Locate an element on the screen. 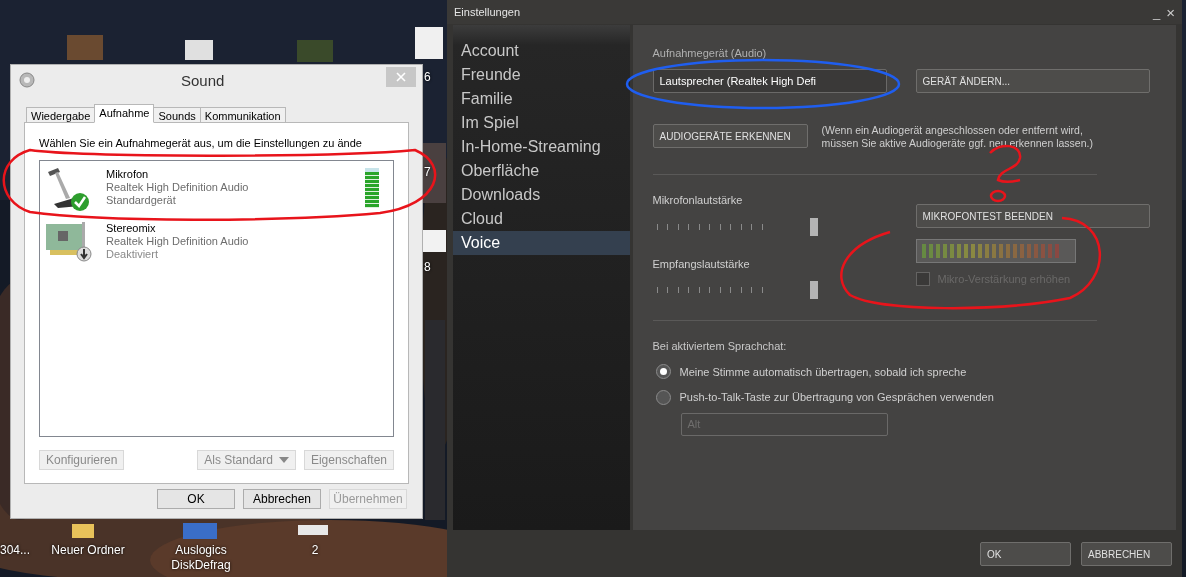 This screenshot has height=577, width=1186. close-button: × is located at coordinates (1170, 12).